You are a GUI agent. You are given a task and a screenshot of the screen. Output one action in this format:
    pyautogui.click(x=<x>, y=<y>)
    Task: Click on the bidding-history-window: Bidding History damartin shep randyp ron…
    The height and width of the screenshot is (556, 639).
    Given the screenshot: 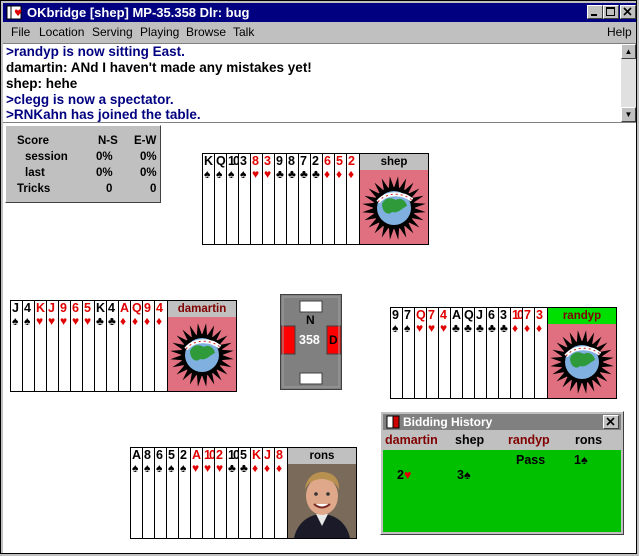 What is the action you would take?
    pyautogui.click(x=502, y=473)
    